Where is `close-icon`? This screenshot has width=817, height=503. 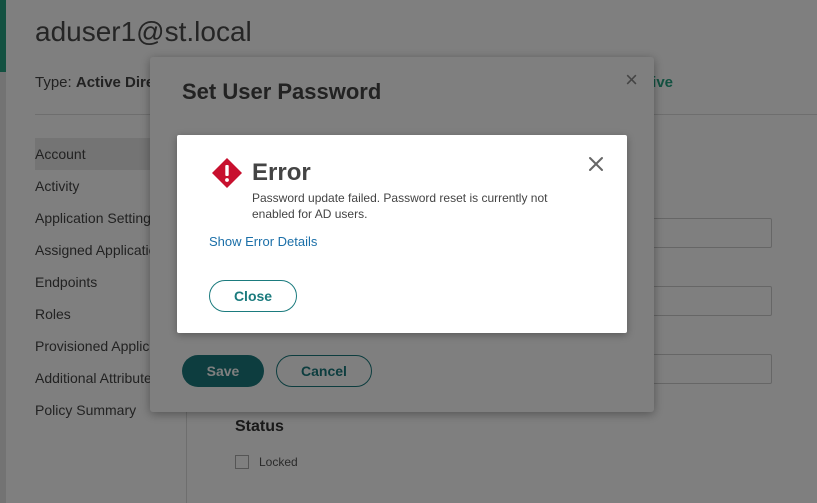
close-icon is located at coordinates (596, 164).